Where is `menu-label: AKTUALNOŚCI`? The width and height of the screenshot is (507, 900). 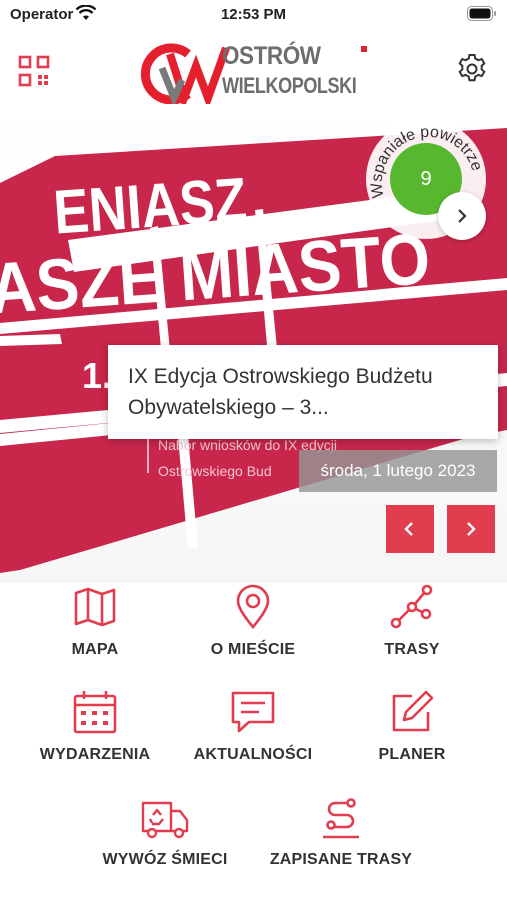
menu-label: AKTUALNOŚCI is located at coordinates (253, 754).